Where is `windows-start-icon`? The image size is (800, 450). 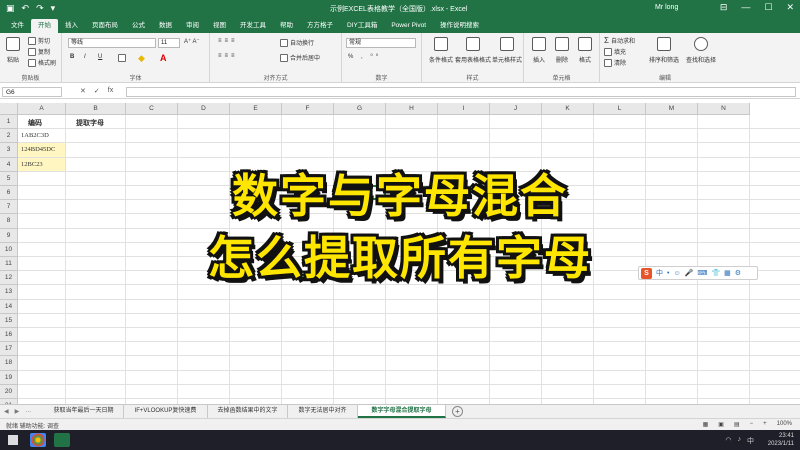 windows-start-icon is located at coordinates (13, 440).